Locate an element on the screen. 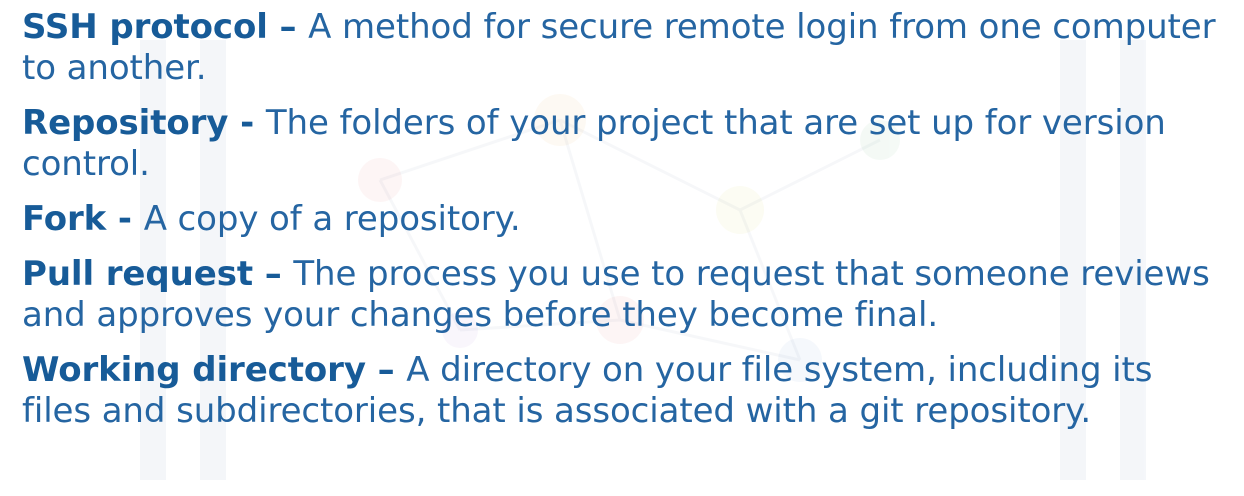 Image resolution: width=1244 pixels, height=496 pixels. glossary-entry-fork: Fork - A copy of a repository. is located at coordinates (627, 219).